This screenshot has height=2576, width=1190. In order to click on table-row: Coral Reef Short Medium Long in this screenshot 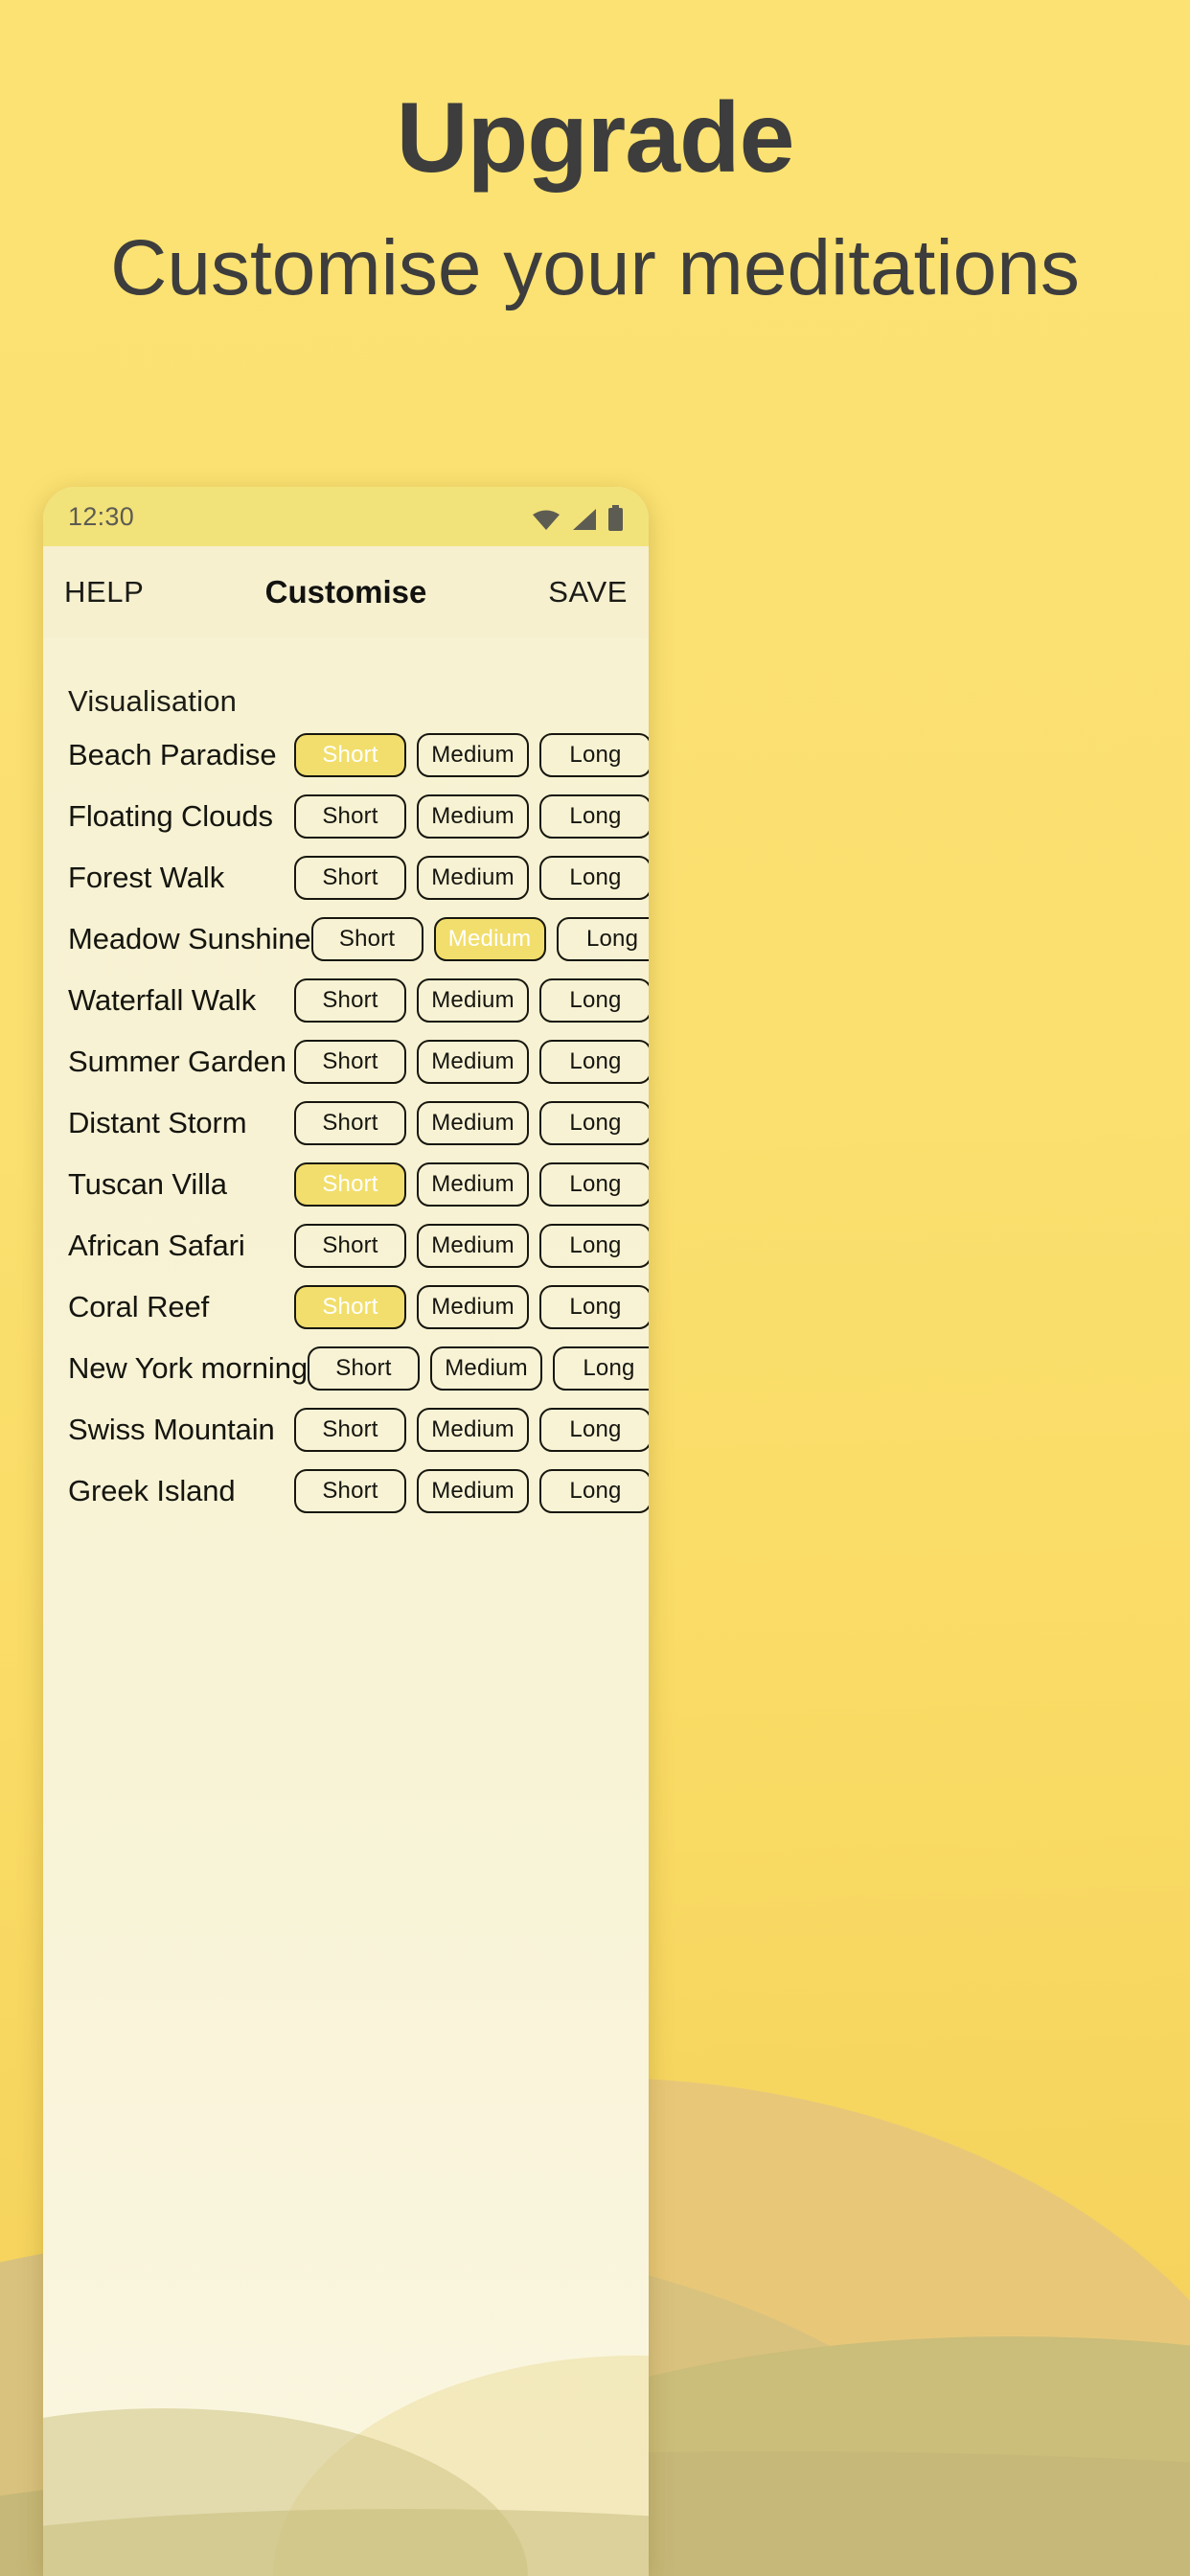, I will do `click(355, 1307)`.